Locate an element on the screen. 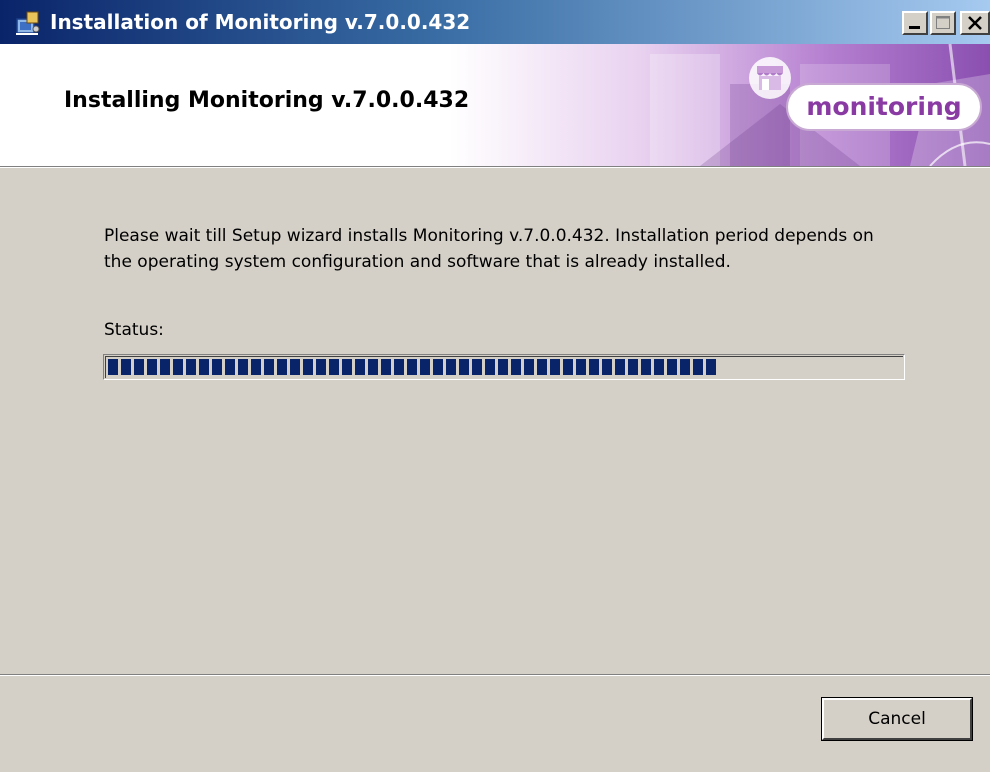  maximize-button is located at coordinates (943, 23).